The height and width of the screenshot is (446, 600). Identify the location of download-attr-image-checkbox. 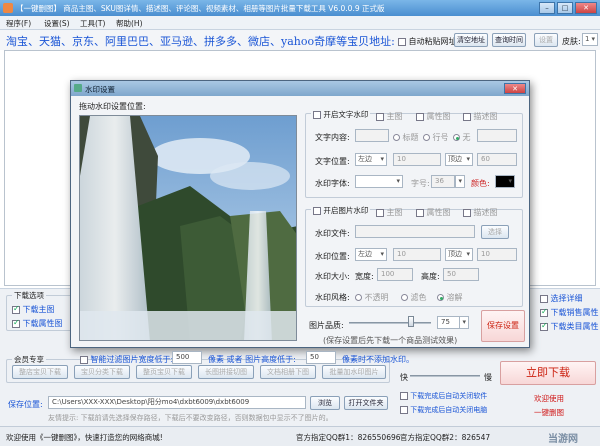
(16, 323).